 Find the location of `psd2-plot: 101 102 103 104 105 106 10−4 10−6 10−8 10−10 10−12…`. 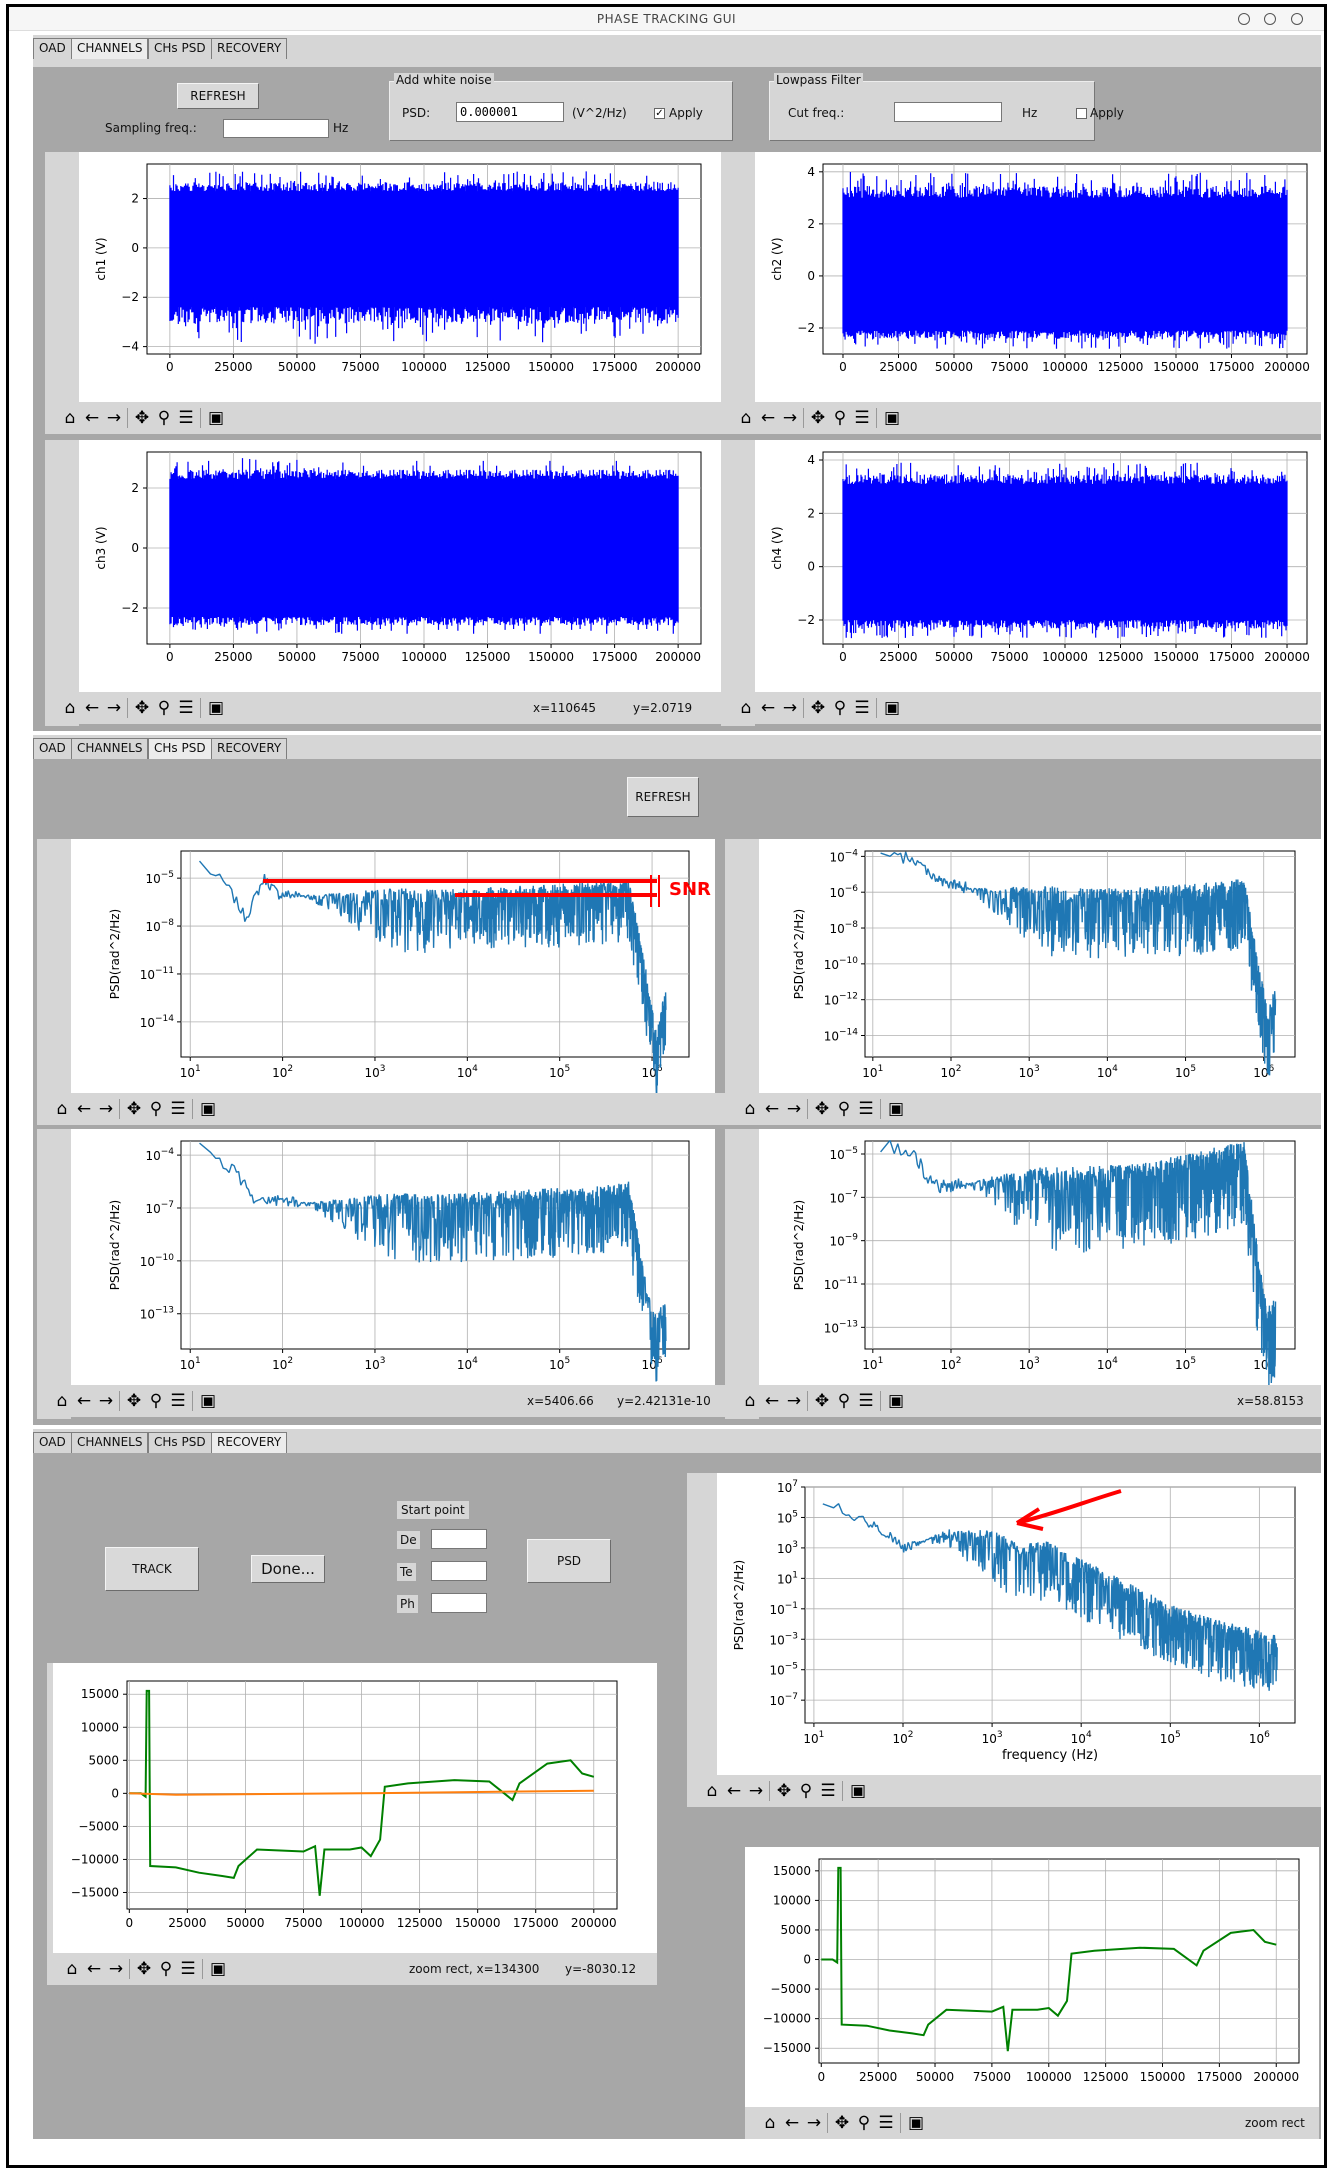

psd2-plot: 101 102 103 104 105 106 10−4 10−6 10−8 10−10 10−12… is located at coordinates (1040, 966).